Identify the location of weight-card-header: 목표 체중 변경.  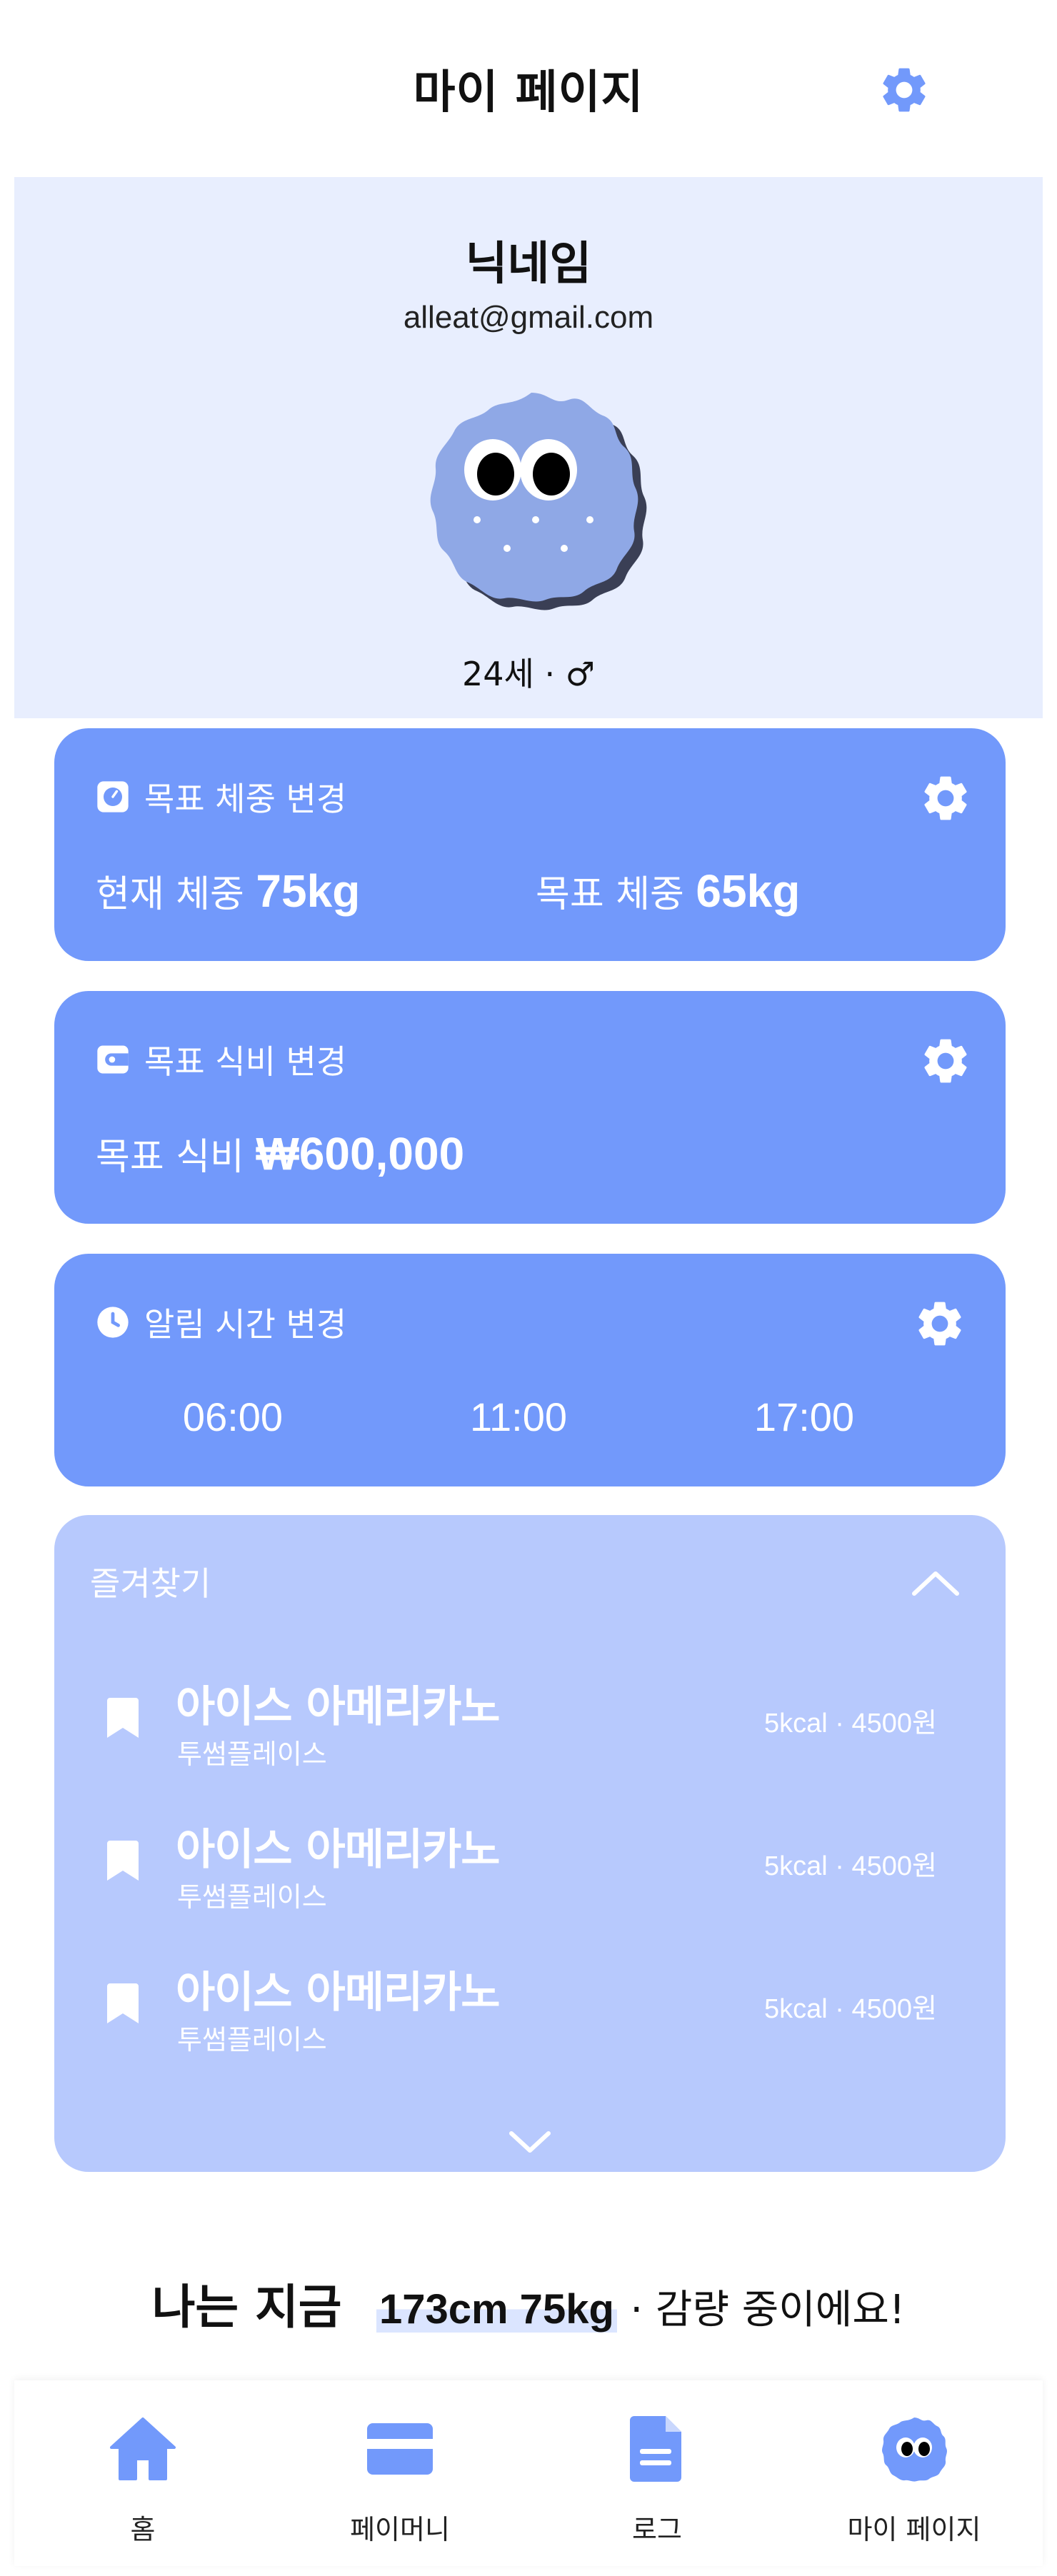
(220, 797).